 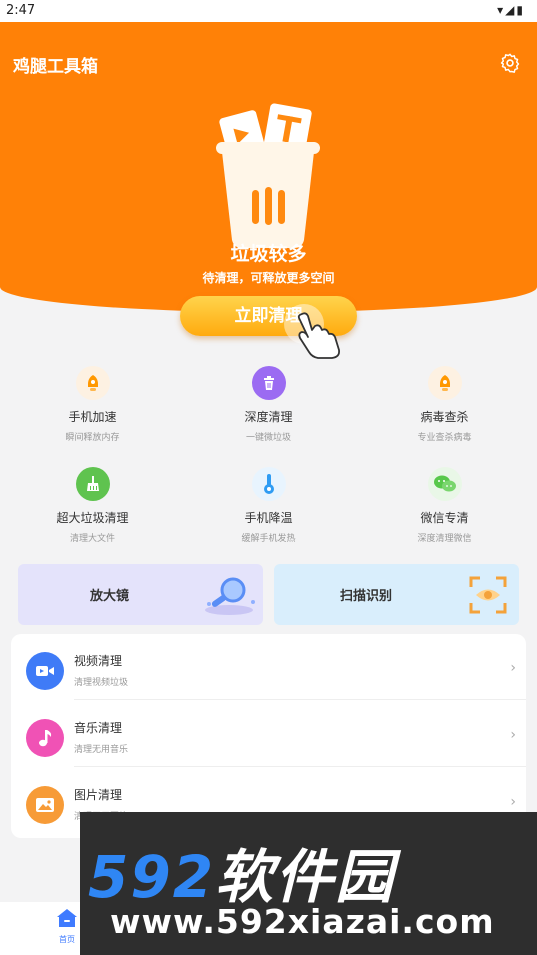 What do you see at coordinates (444, 438) in the screenshot?
I see `feature-sub: 专业查杀病毒` at bounding box center [444, 438].